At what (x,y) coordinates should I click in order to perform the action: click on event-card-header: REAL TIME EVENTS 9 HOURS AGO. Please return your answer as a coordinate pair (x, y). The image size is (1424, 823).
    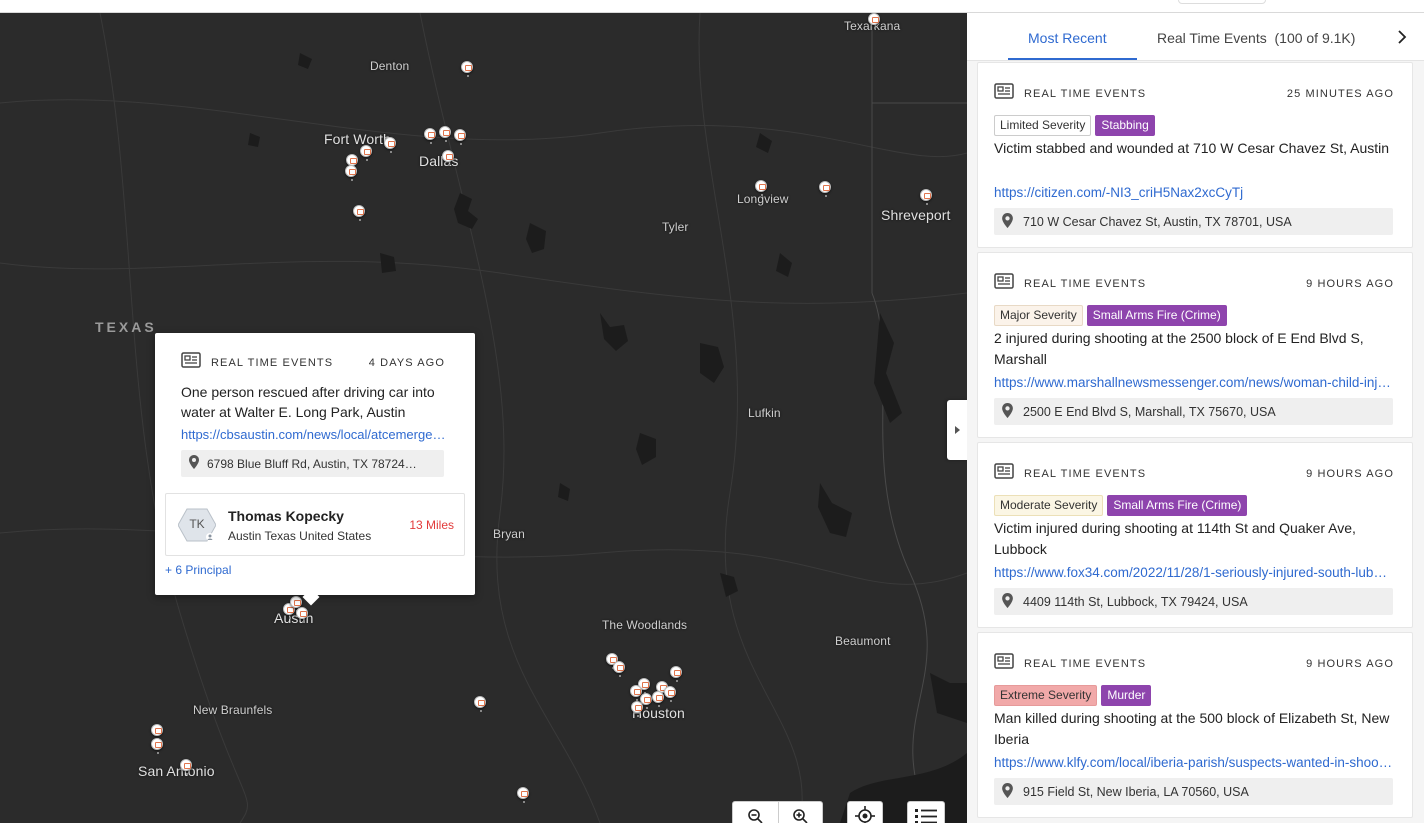
    Looking at the image, I should click on (1194, 473).